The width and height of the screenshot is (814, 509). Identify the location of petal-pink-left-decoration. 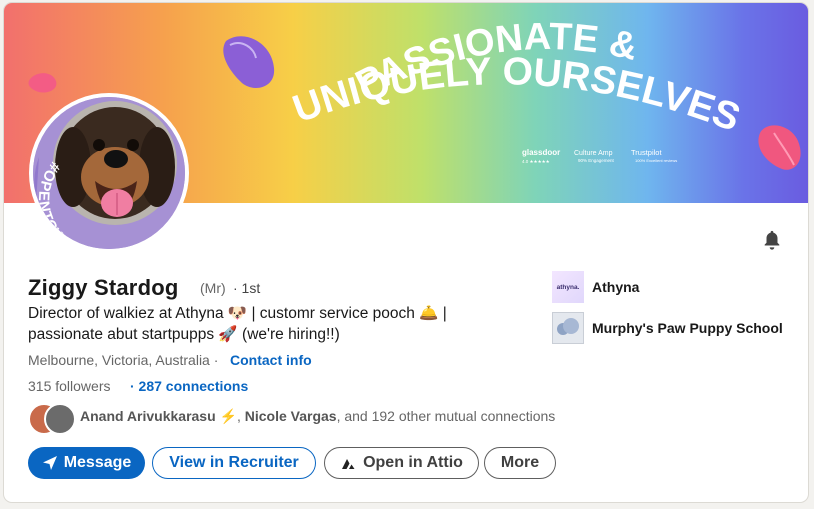
(42, 83).